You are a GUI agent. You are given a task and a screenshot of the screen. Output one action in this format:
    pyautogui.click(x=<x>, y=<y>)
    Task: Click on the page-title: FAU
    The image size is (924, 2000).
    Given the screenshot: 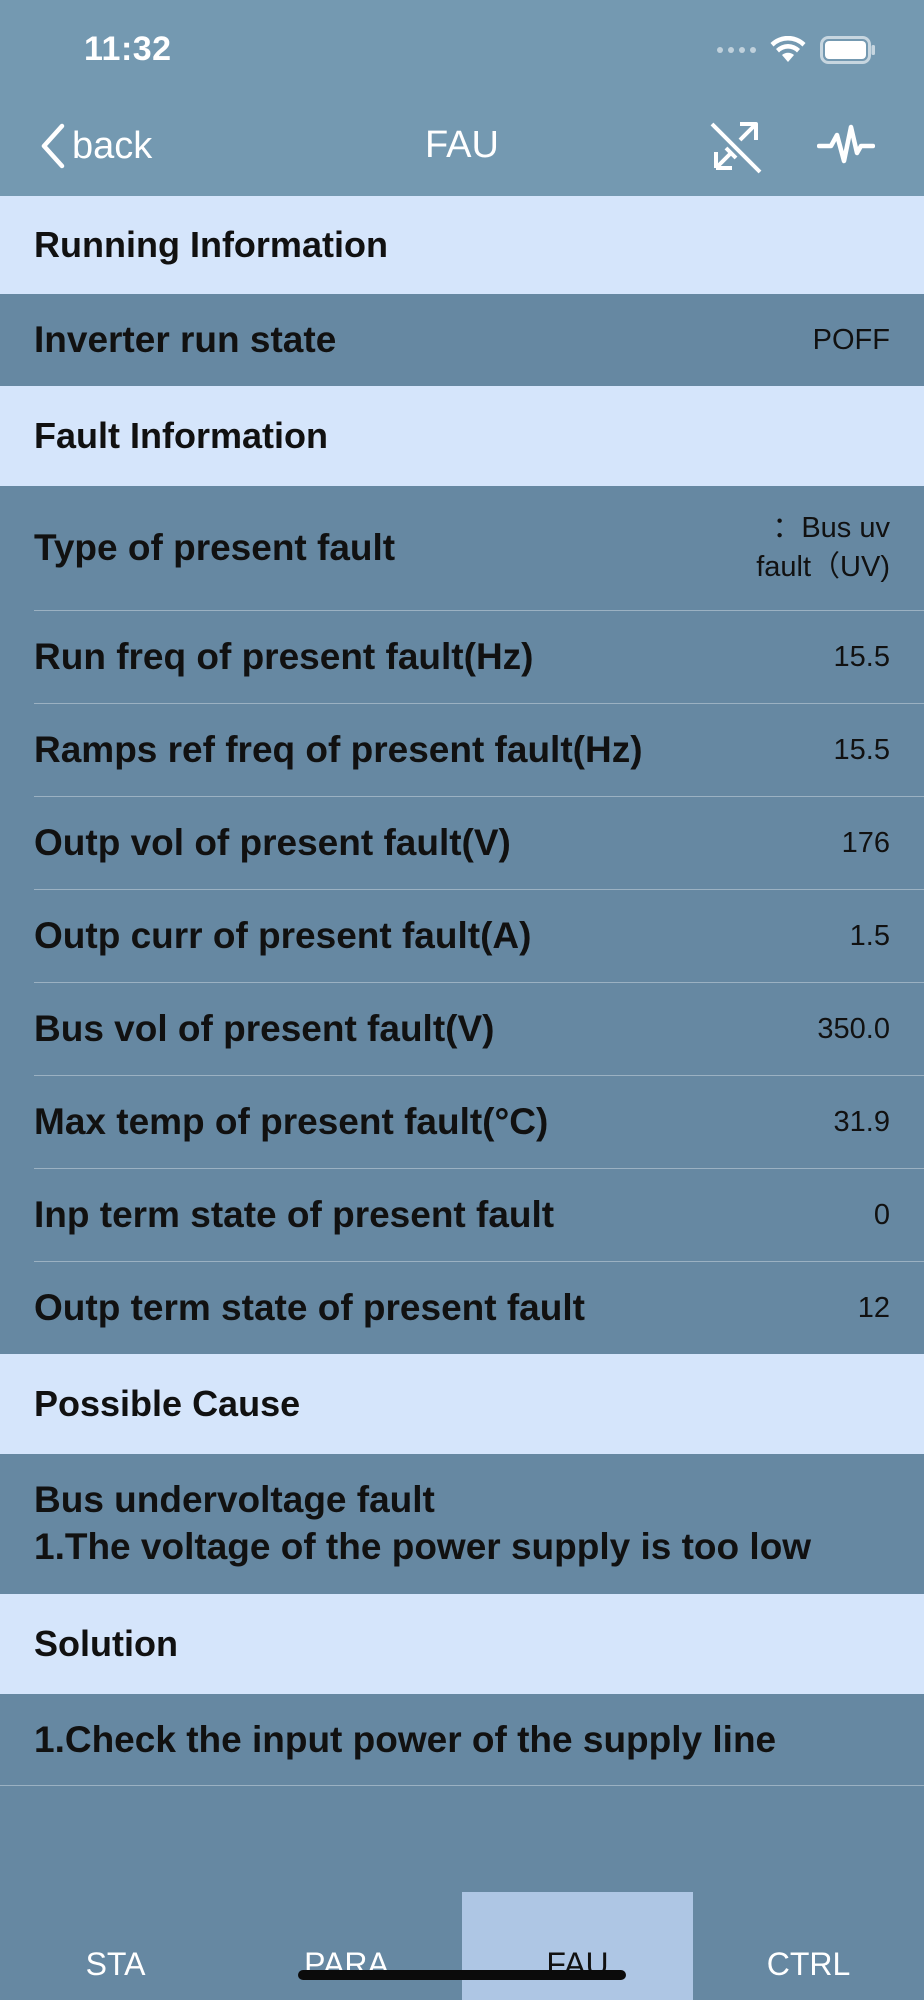 What is the action you would take?
    pyautogui.click(x=462, y=145)
    